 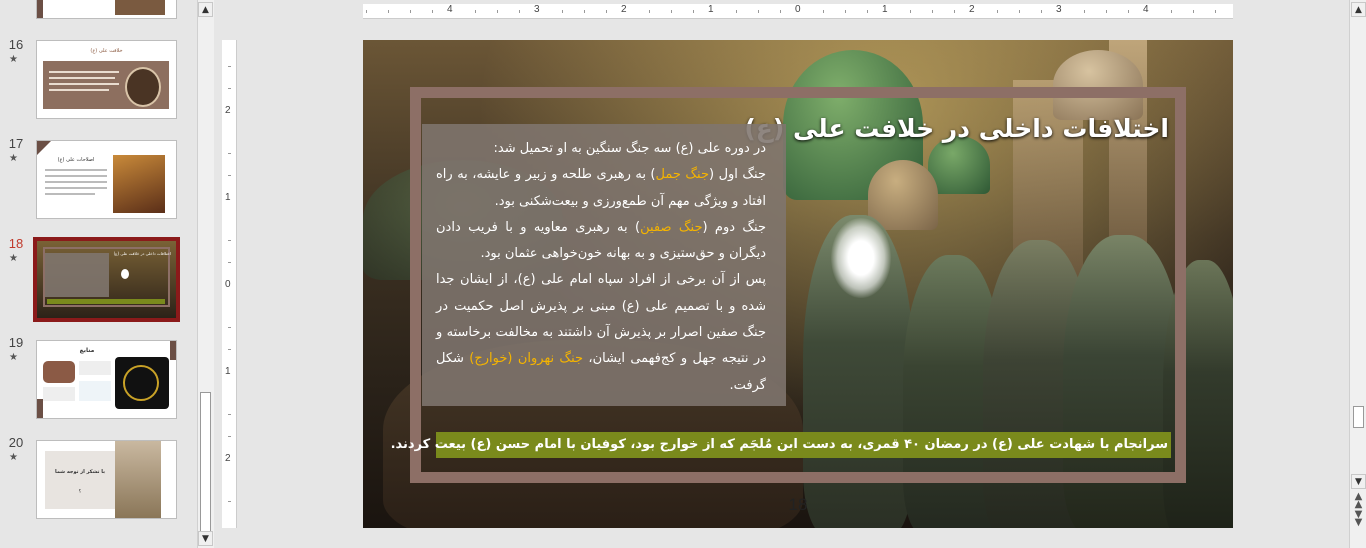 I want to click on thumb-title: خلافت علی (ع), so click(x=106, y=51).